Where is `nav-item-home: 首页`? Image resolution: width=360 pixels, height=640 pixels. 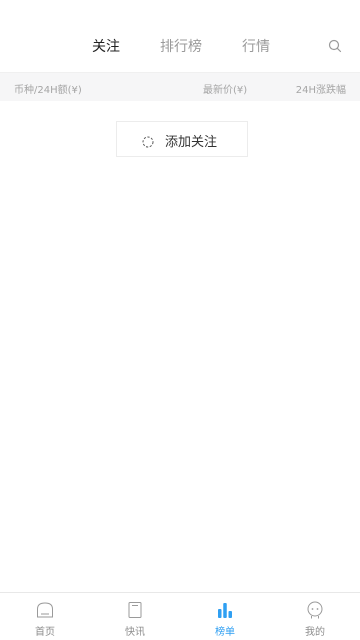 nav-item-home: 首页 is located at coordinates (45, 616).